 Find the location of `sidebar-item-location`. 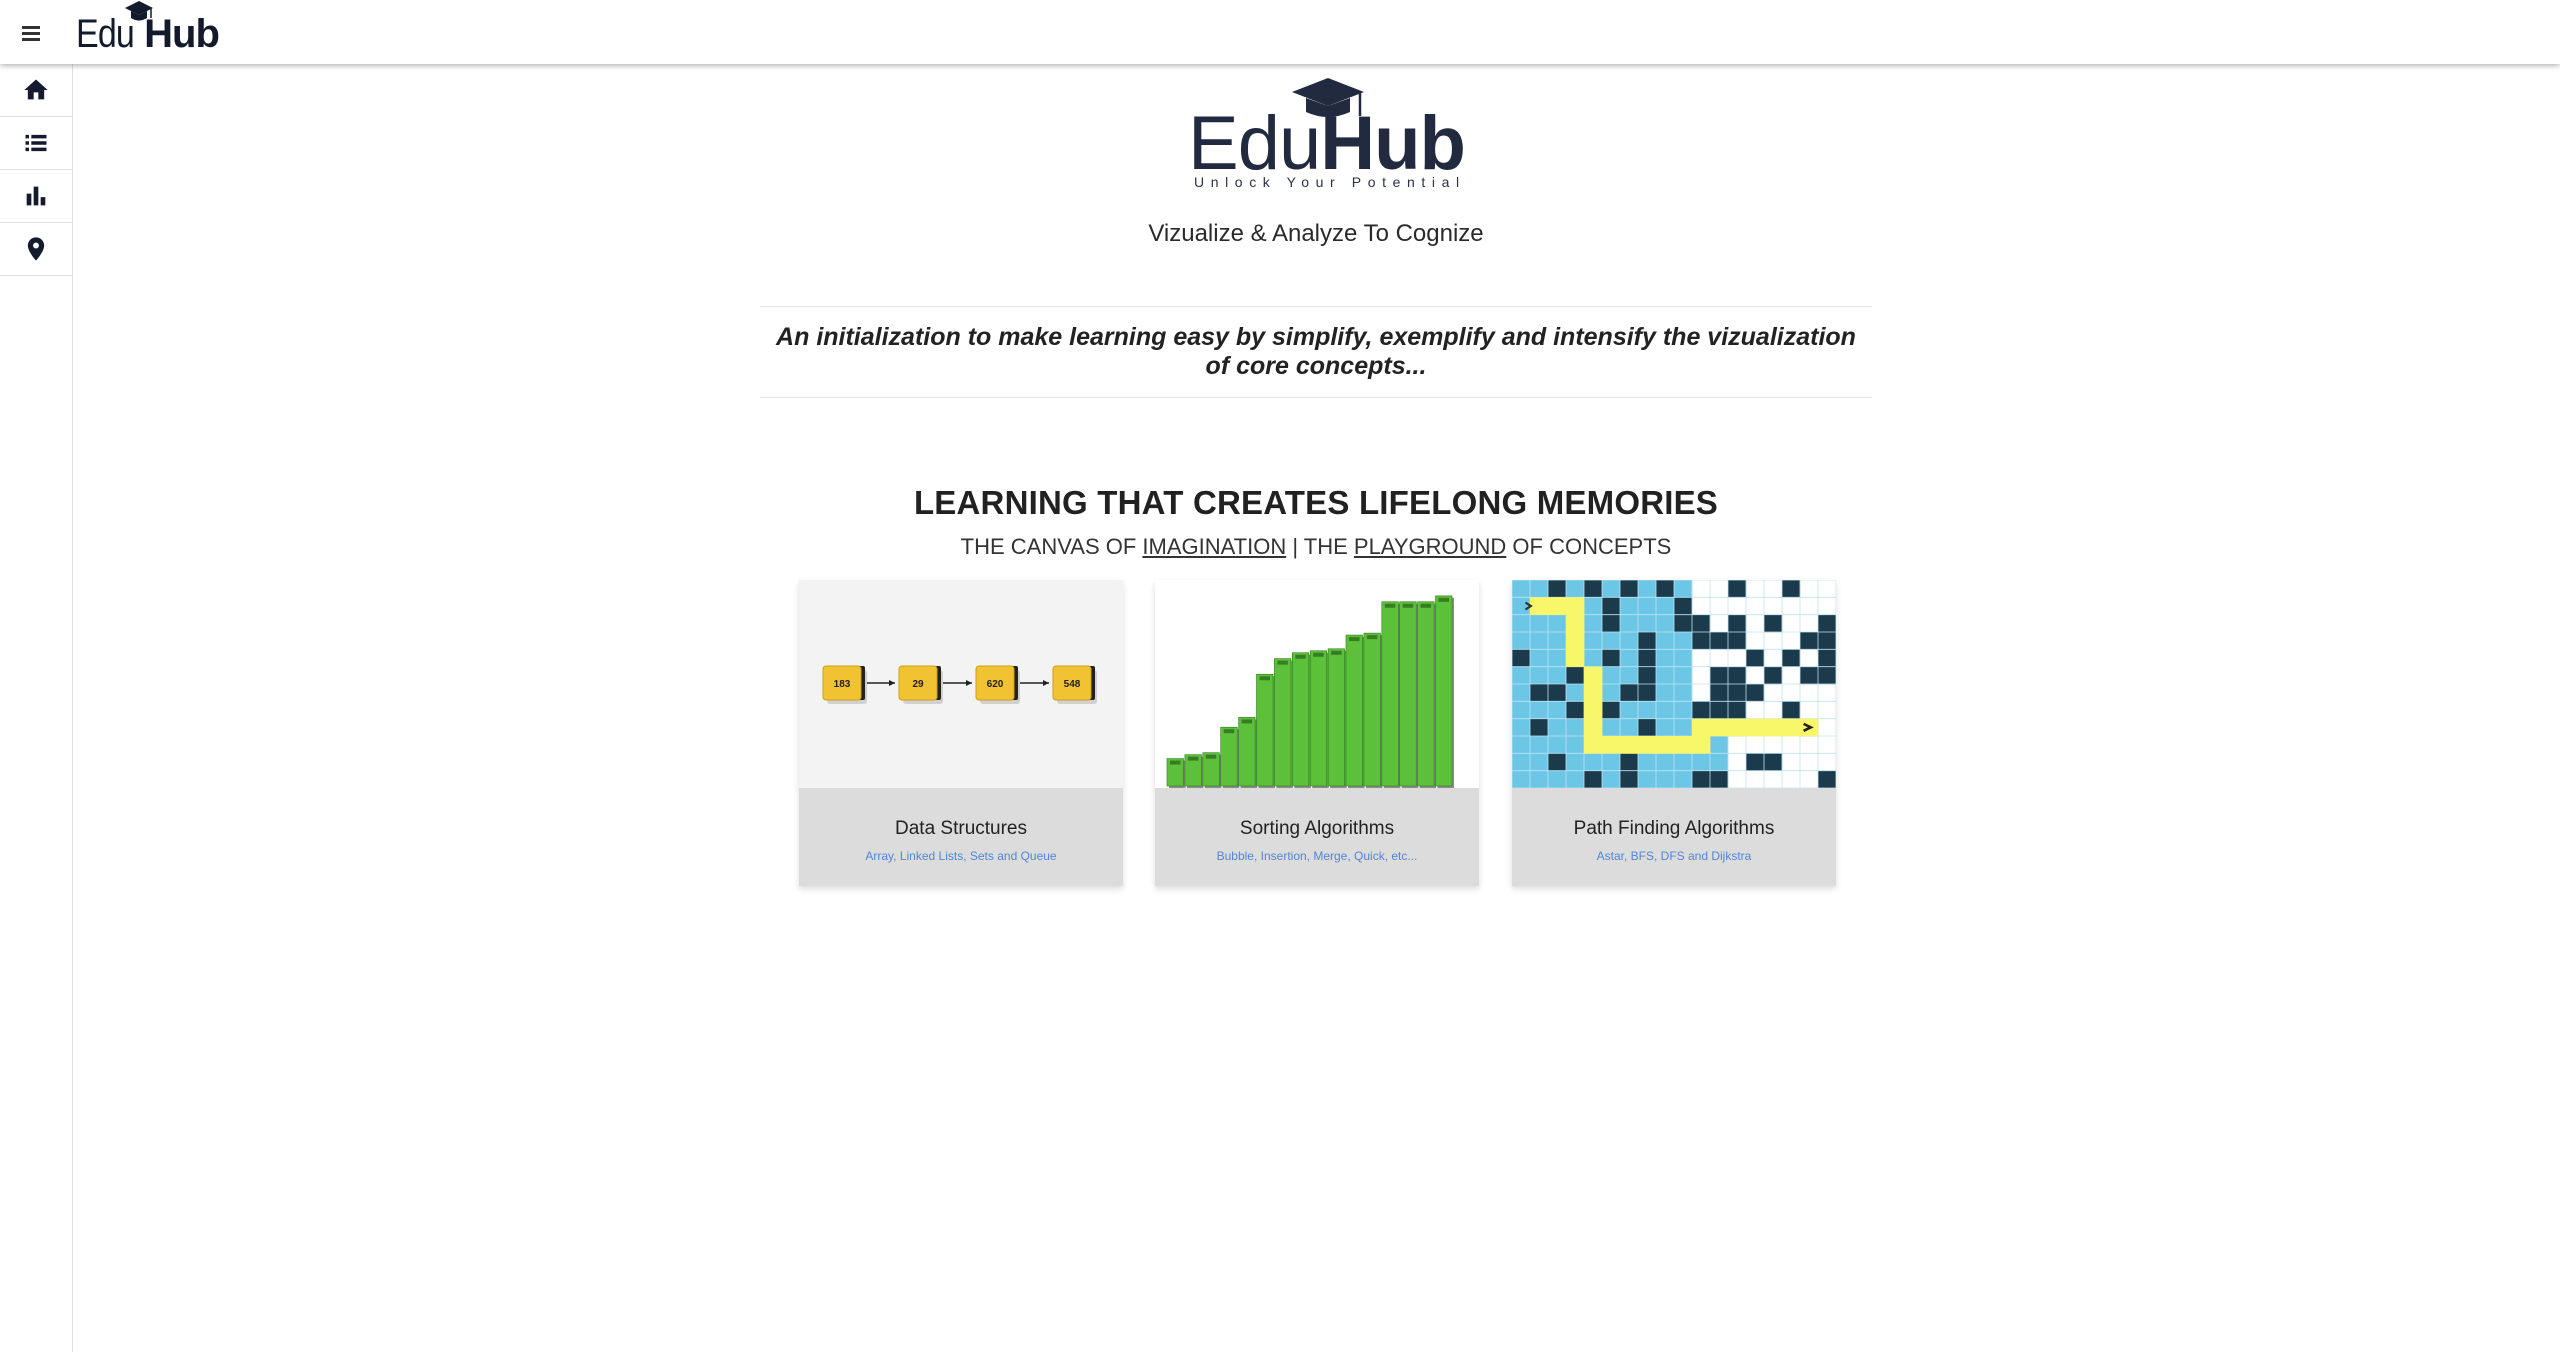

sidebar-item-location is located at coordinates (36, 249).